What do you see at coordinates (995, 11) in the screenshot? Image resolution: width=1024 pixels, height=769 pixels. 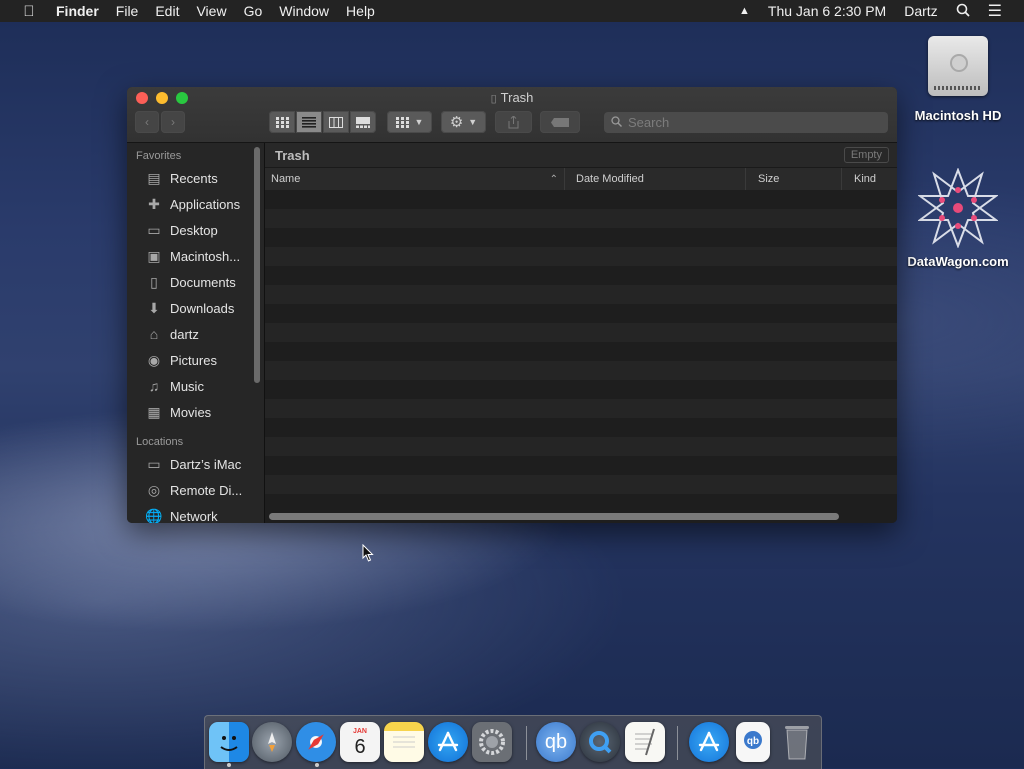 I see `notification-center-icon: ☰` at bounding box center [995, 11].